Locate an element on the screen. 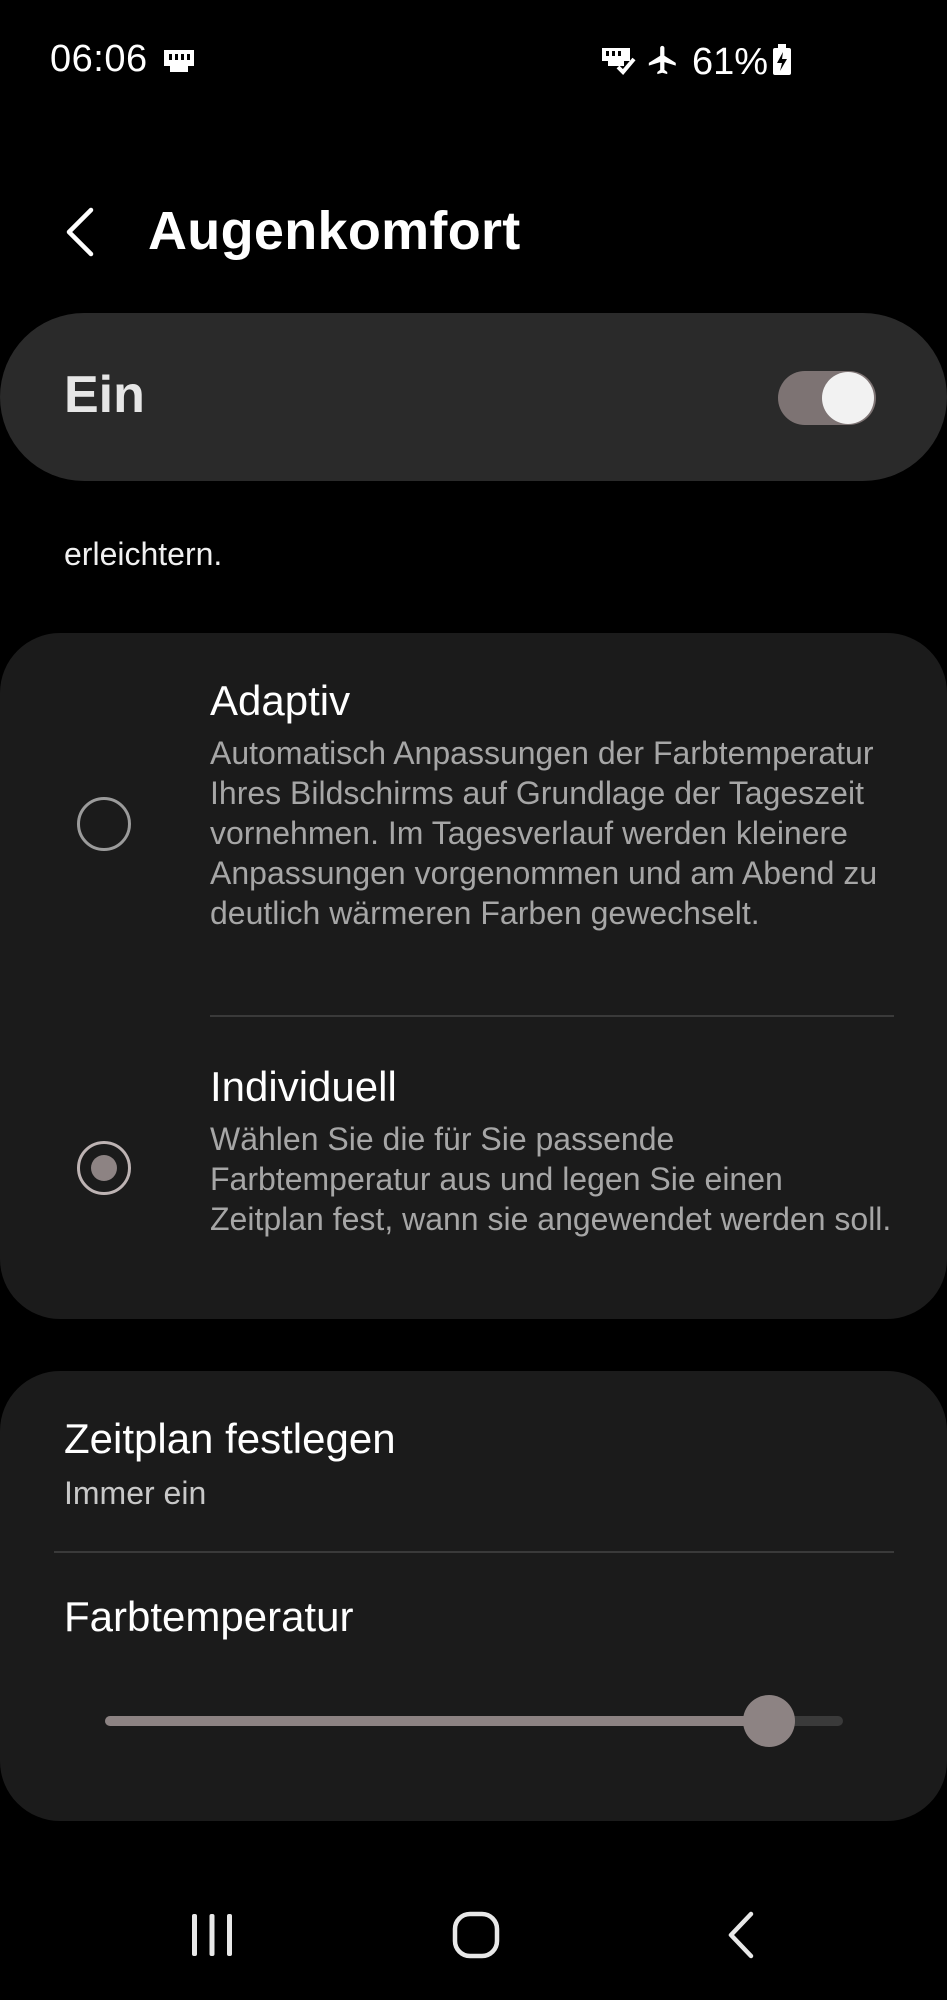 Image resolution: width=947 pixels, height=2000 pixels. color-temperature-slider is located at coordinates (474, 1721).